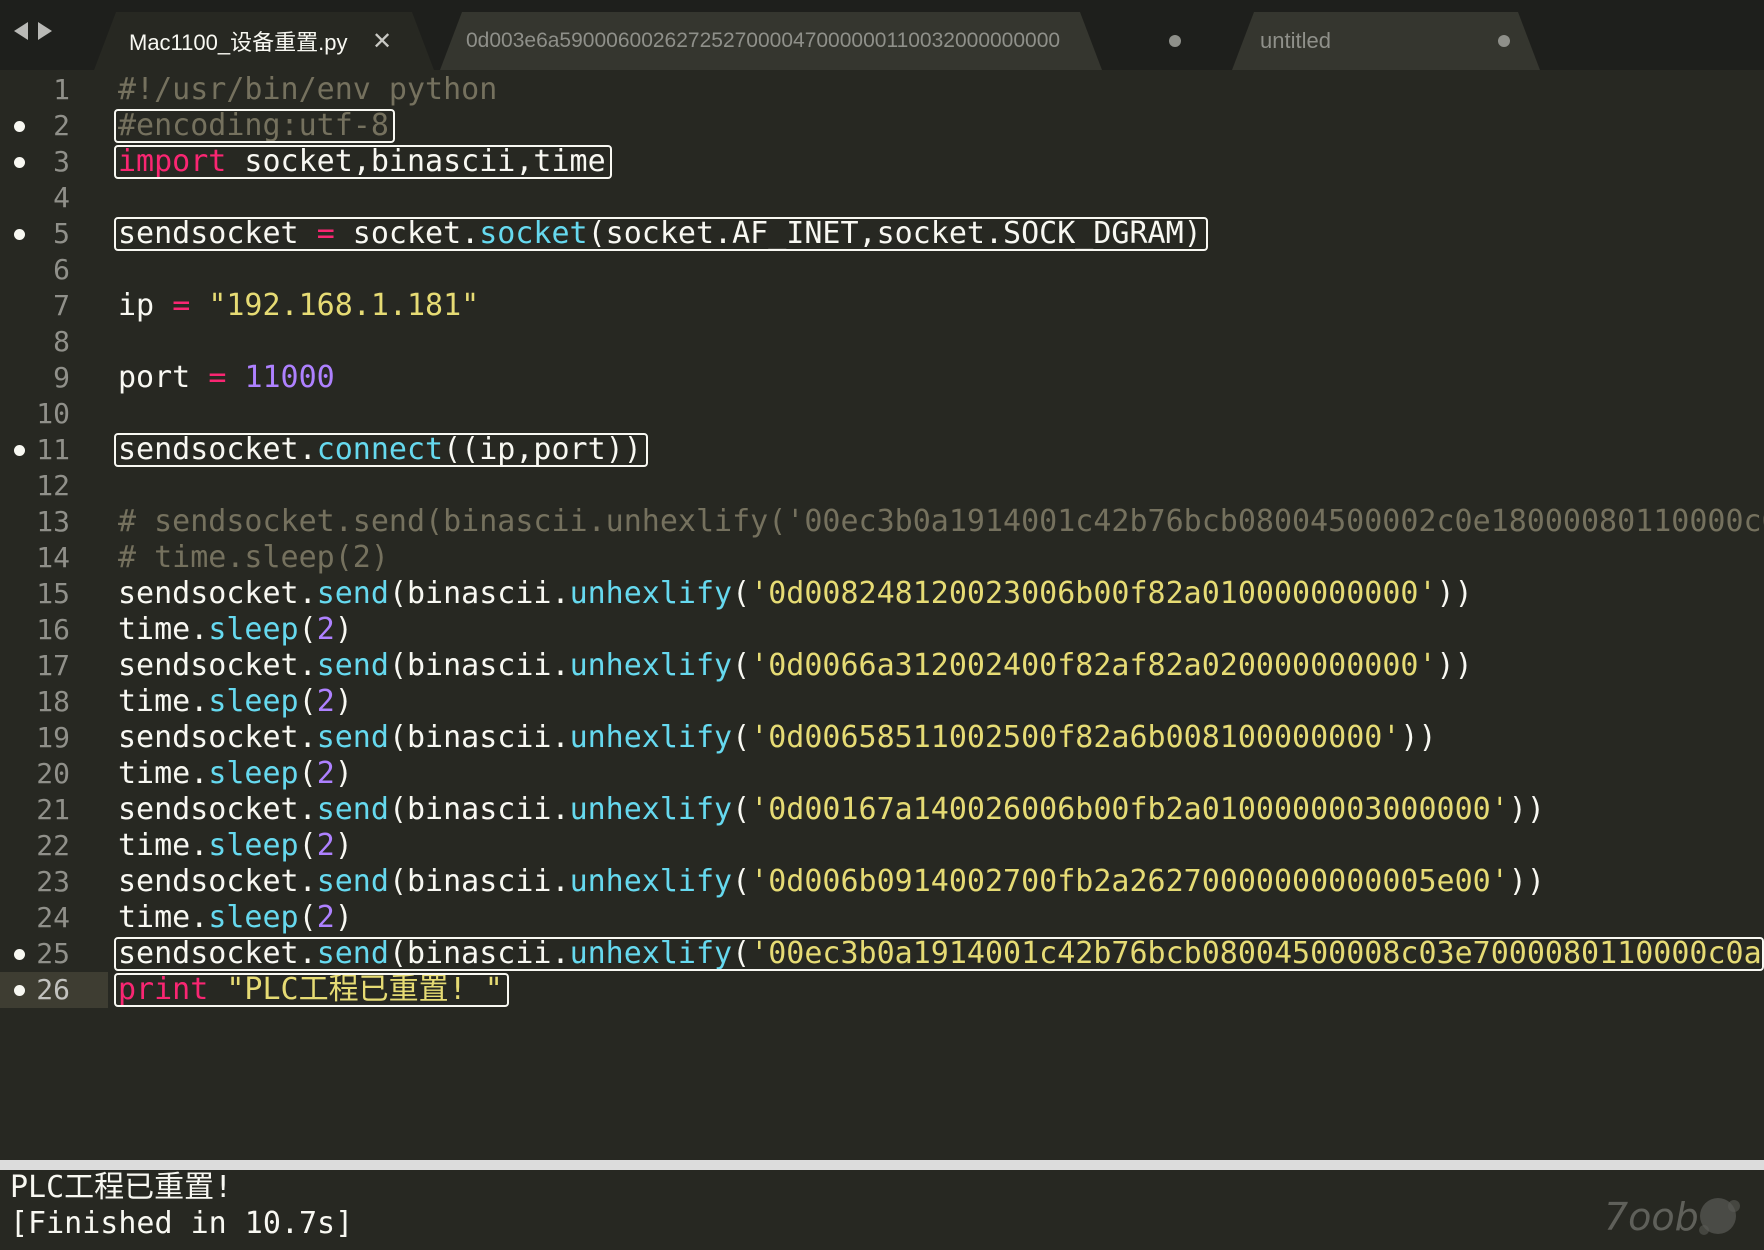 The height and width of the screenshot is (1250, 1764). What do you see at coordinates (882, 198) in the screenshot?
I see `code-line: 4` at bounding box center [882, 198].